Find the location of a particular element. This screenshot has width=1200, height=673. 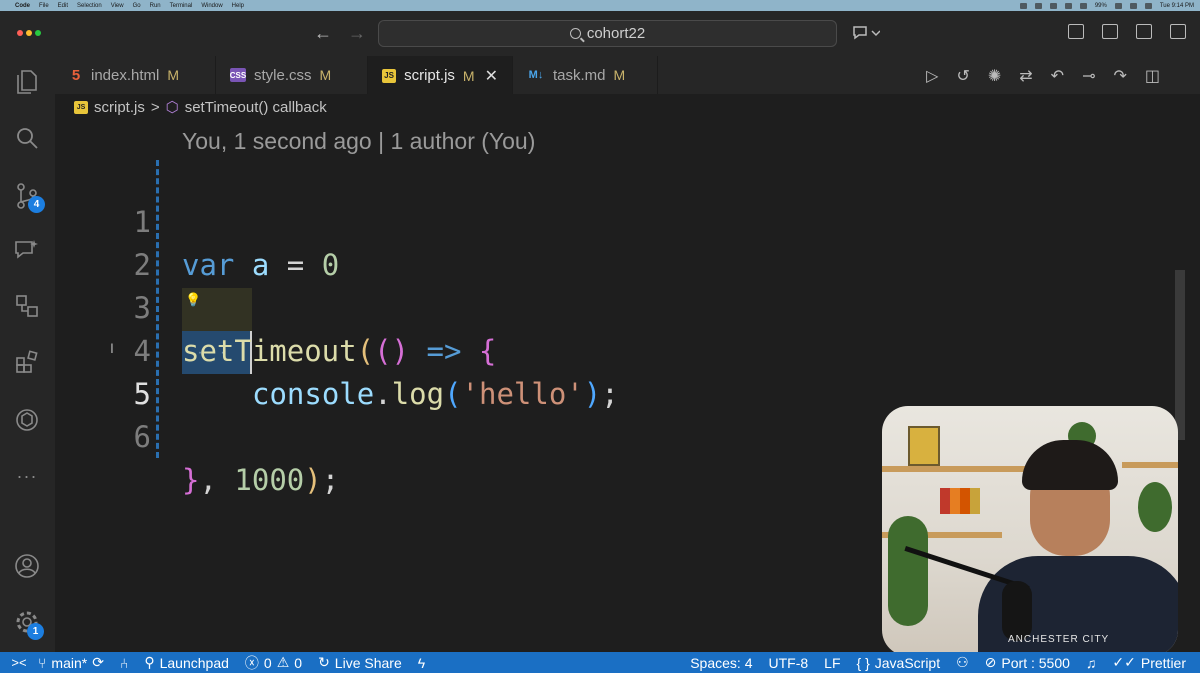

more-views-icon: ··· is located at coordinates (27, 476).